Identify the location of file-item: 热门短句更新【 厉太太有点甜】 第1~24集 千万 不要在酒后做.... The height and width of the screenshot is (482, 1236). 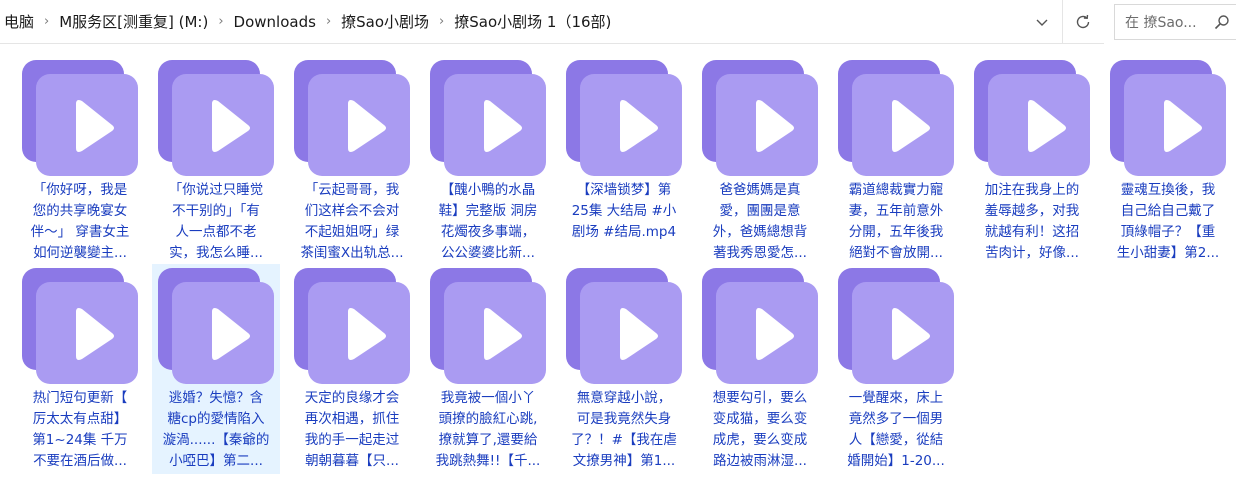
(80, 369).